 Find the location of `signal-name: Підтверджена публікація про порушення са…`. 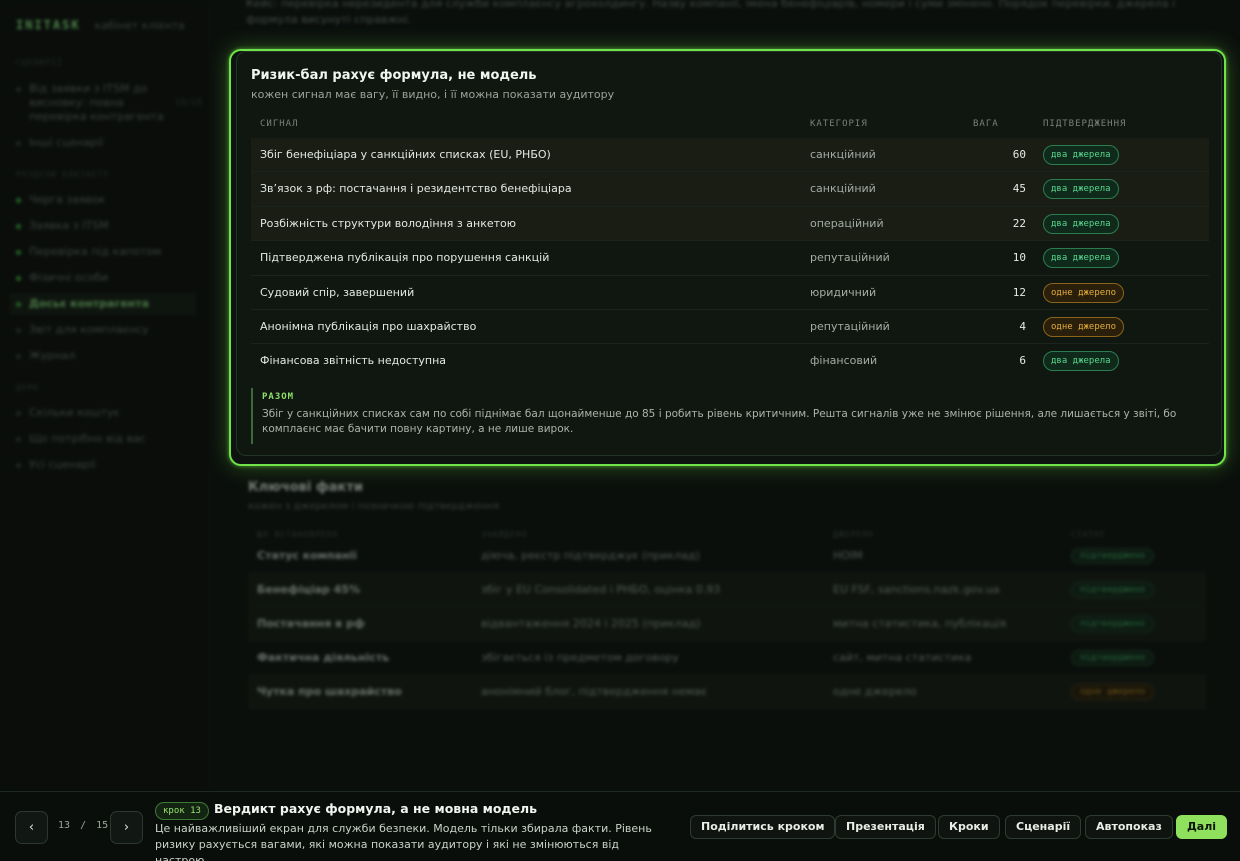

signal-name: Підтверджена публікація про порушення са… is located at coordinates (405, 258).